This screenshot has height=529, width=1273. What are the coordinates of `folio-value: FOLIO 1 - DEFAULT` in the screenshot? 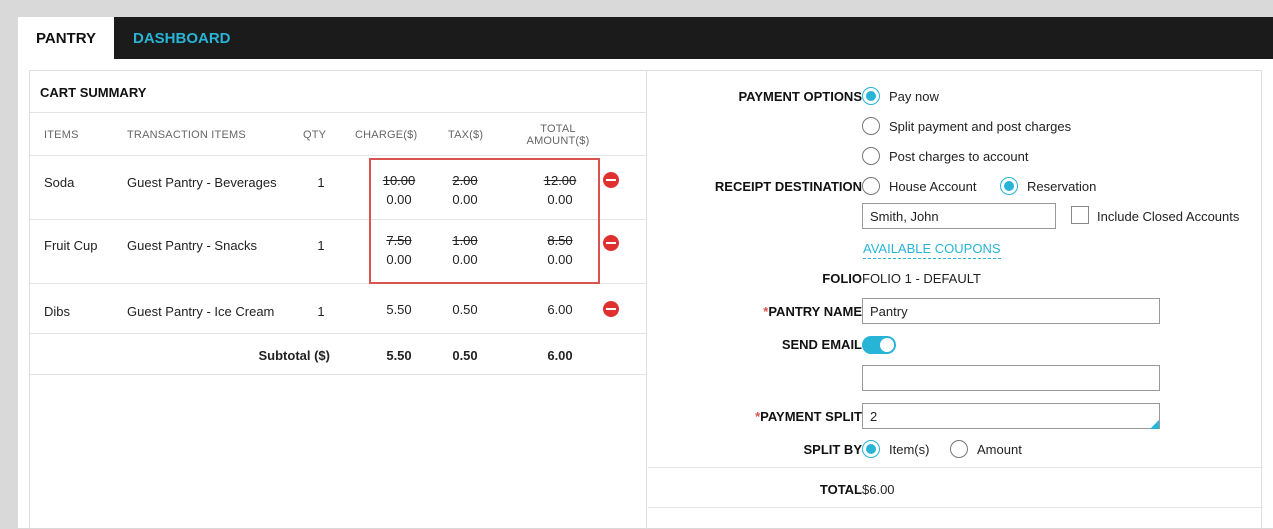 It's located at (921, 278).